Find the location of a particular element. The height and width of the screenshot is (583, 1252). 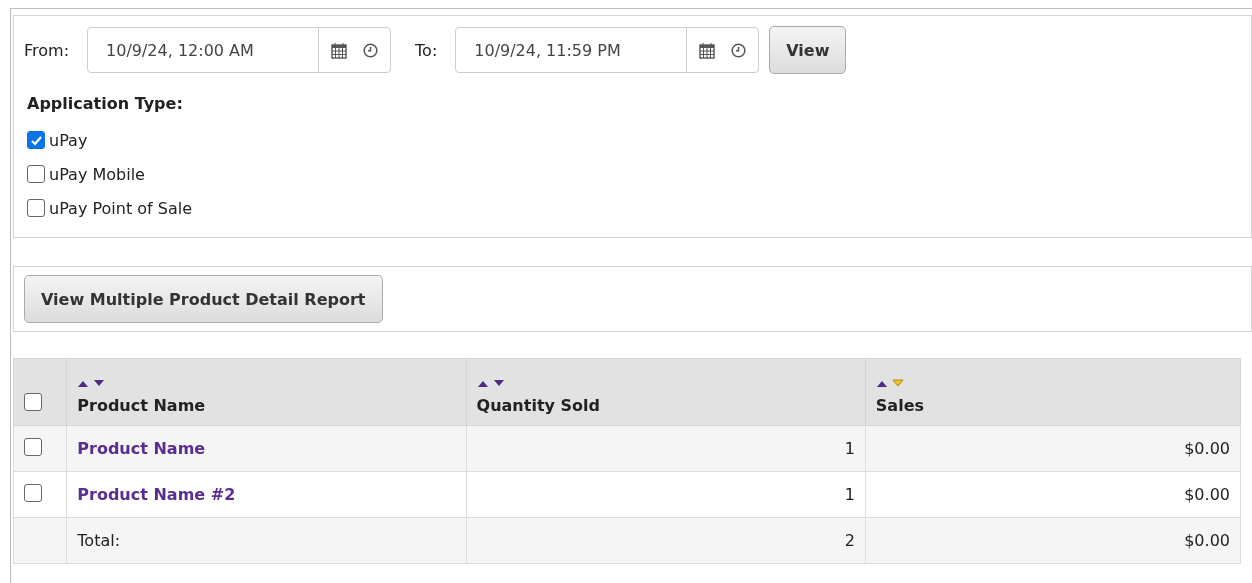

checkbox-label: uPay Mobile is located at coordinates (97, 174).